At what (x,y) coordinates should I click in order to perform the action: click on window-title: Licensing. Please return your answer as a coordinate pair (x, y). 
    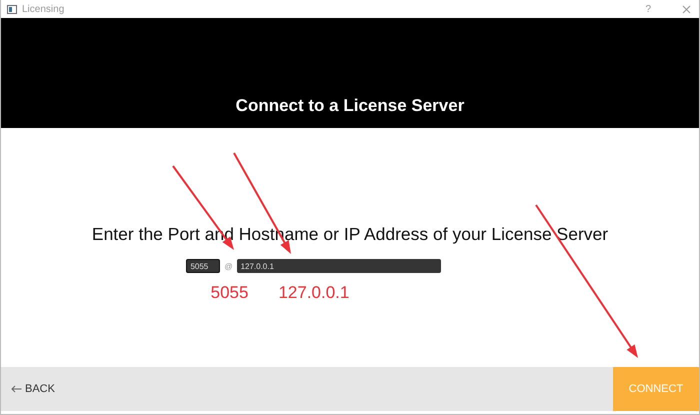
    Looking at the image, I should click on (44, 9).